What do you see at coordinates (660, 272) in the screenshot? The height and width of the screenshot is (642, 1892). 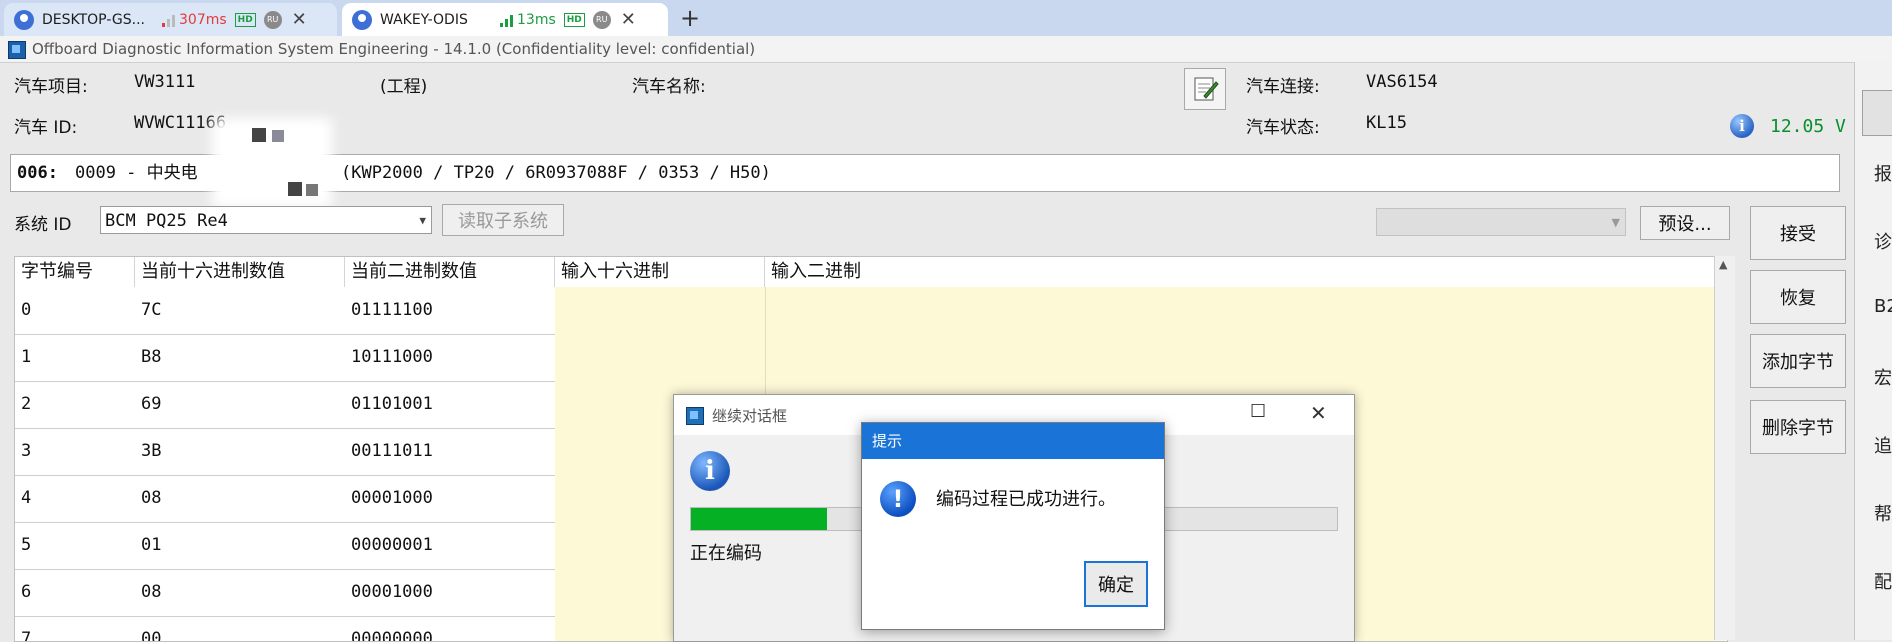 I see `column-header: 输入十六进制` at bounding box center [660, 272].